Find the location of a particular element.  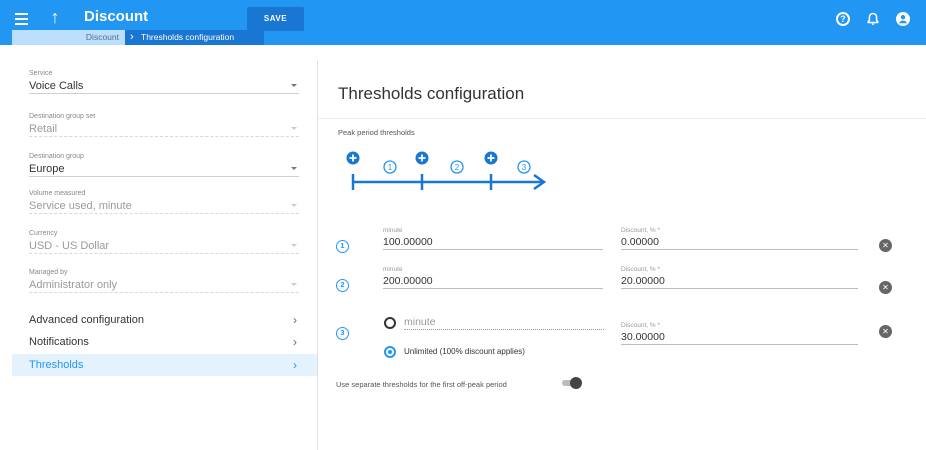

account-icon is located at coordinates (903, 19).